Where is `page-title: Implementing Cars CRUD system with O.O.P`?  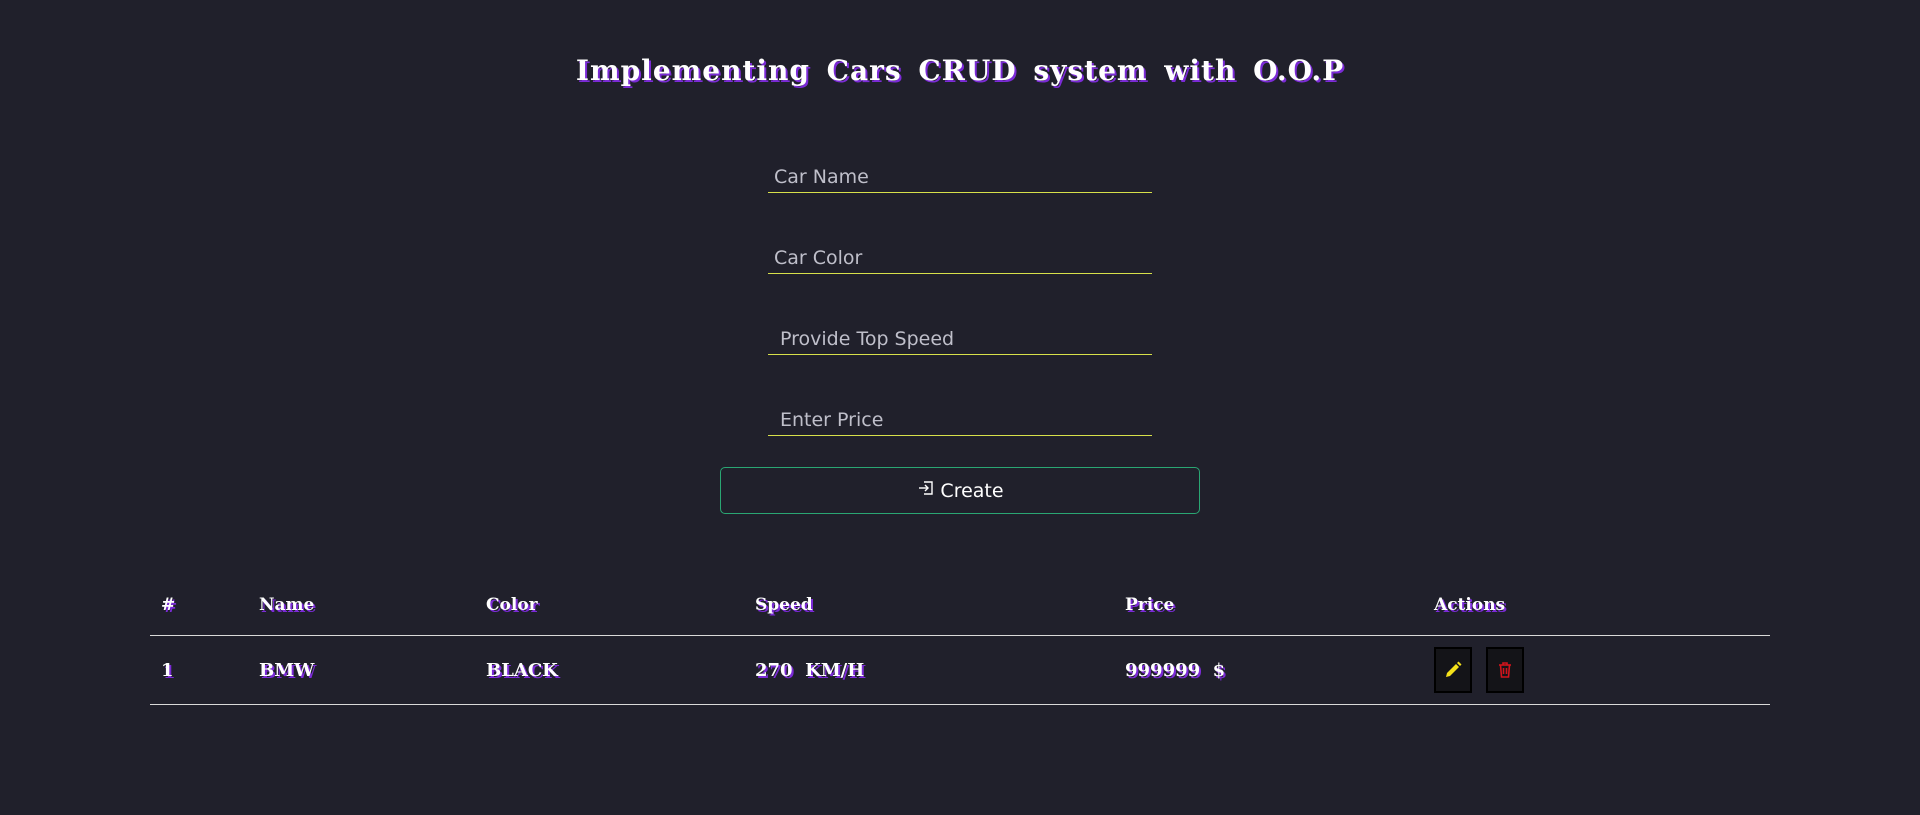 page-title: Implementing Cars CRUD system with O.O.P is located at coordinates (960, 70).